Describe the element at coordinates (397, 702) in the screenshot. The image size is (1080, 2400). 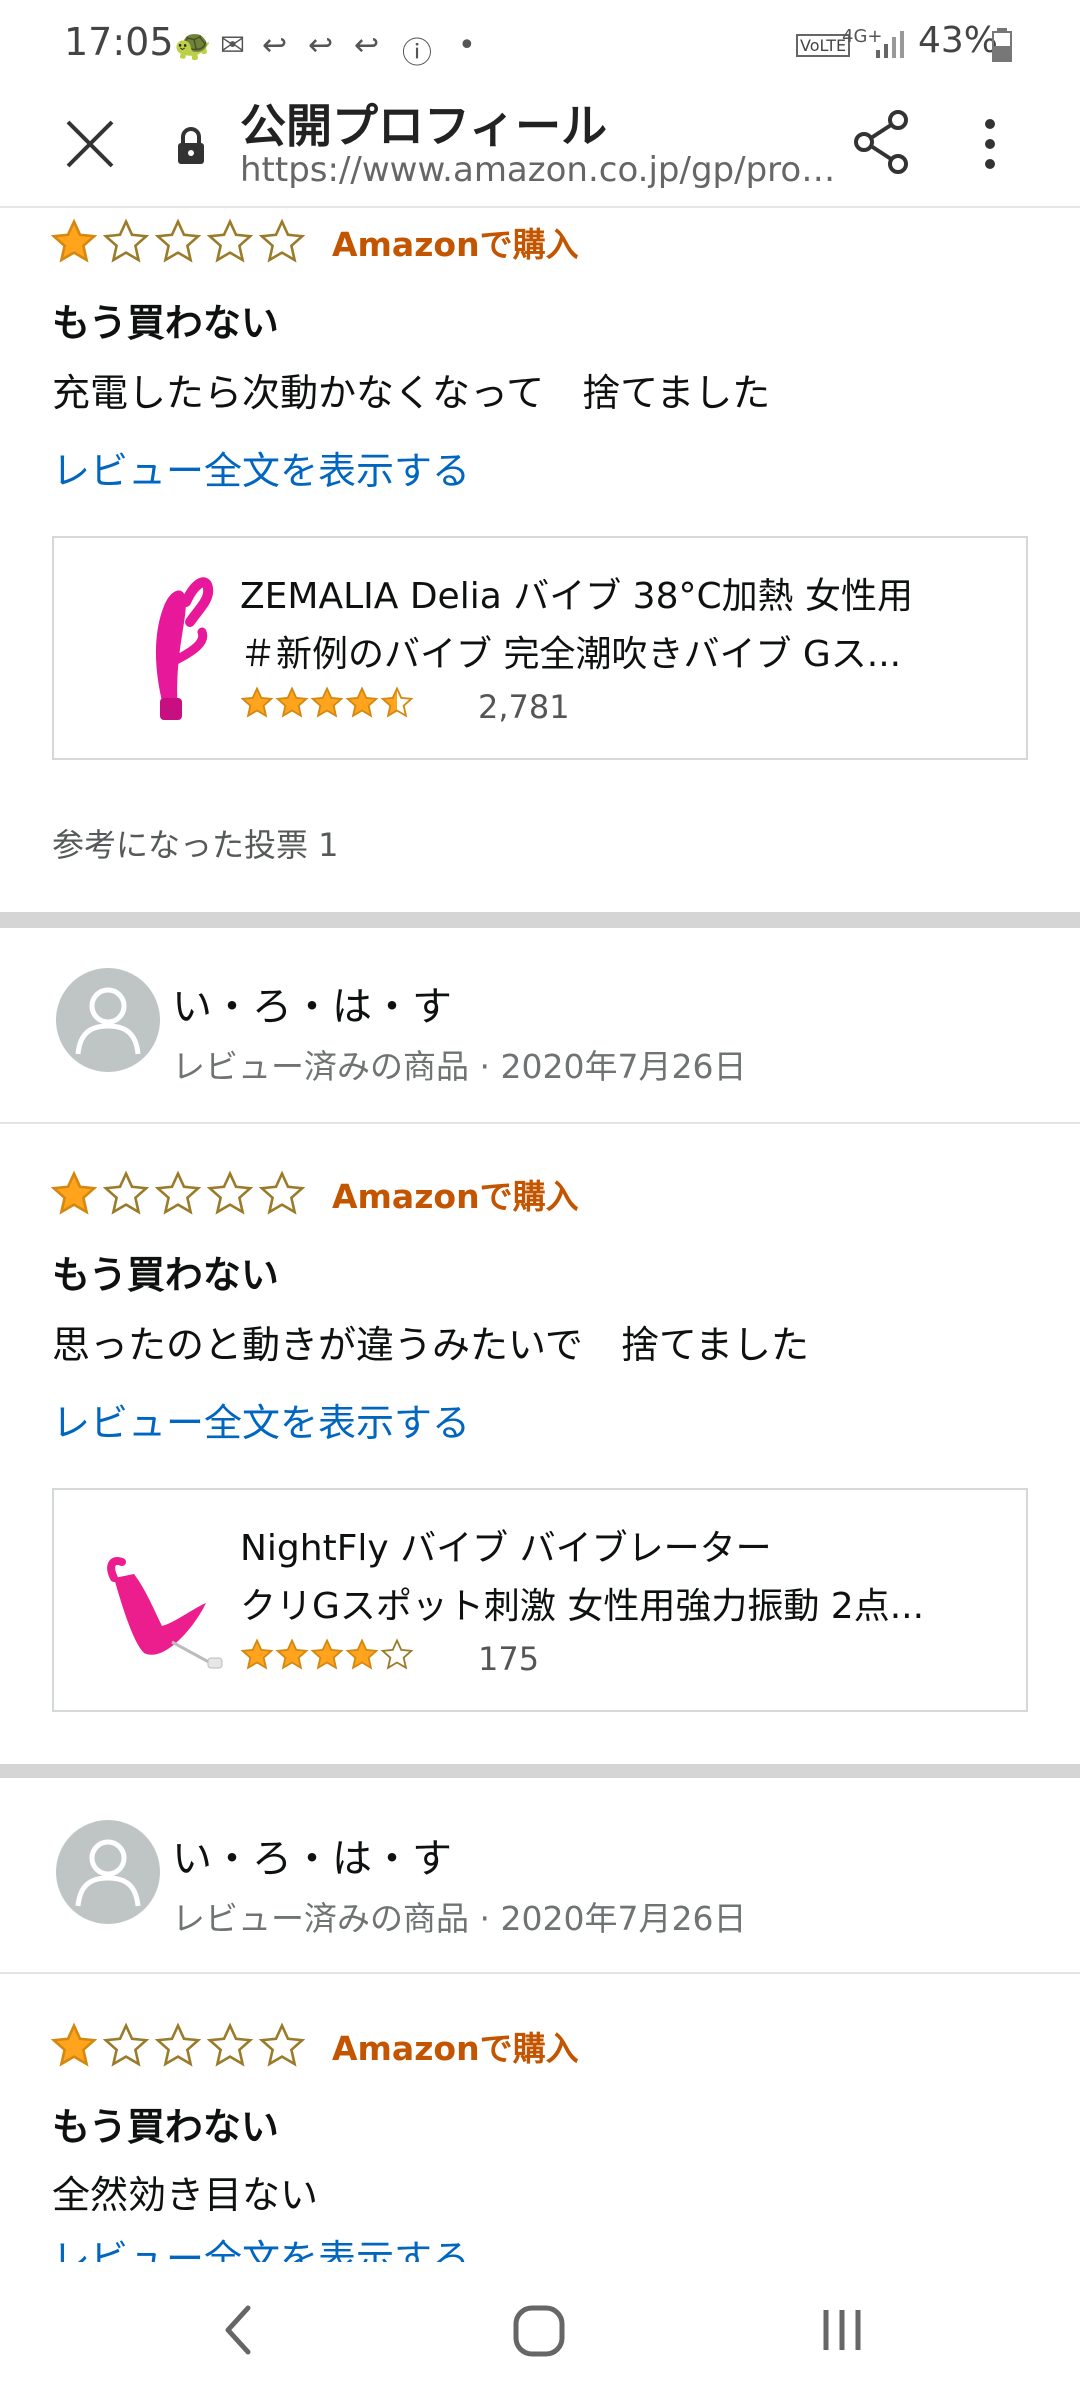
I see `star-half-icon` at that location.